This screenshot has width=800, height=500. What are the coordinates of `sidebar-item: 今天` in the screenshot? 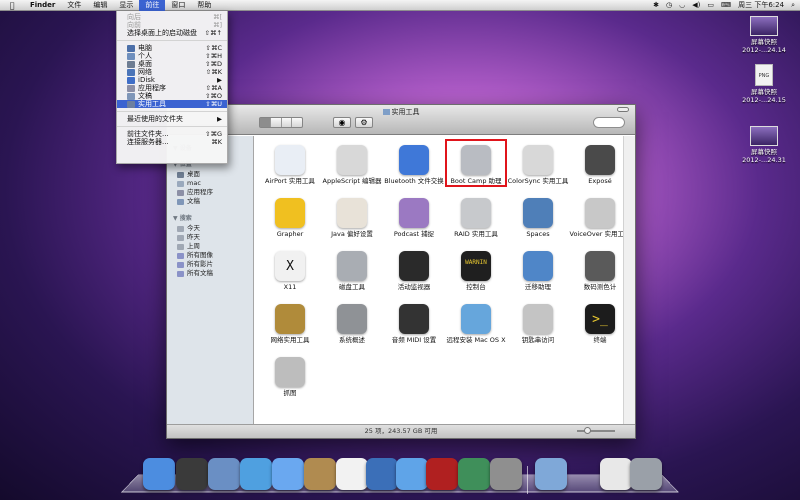 It's located at (210, 228).